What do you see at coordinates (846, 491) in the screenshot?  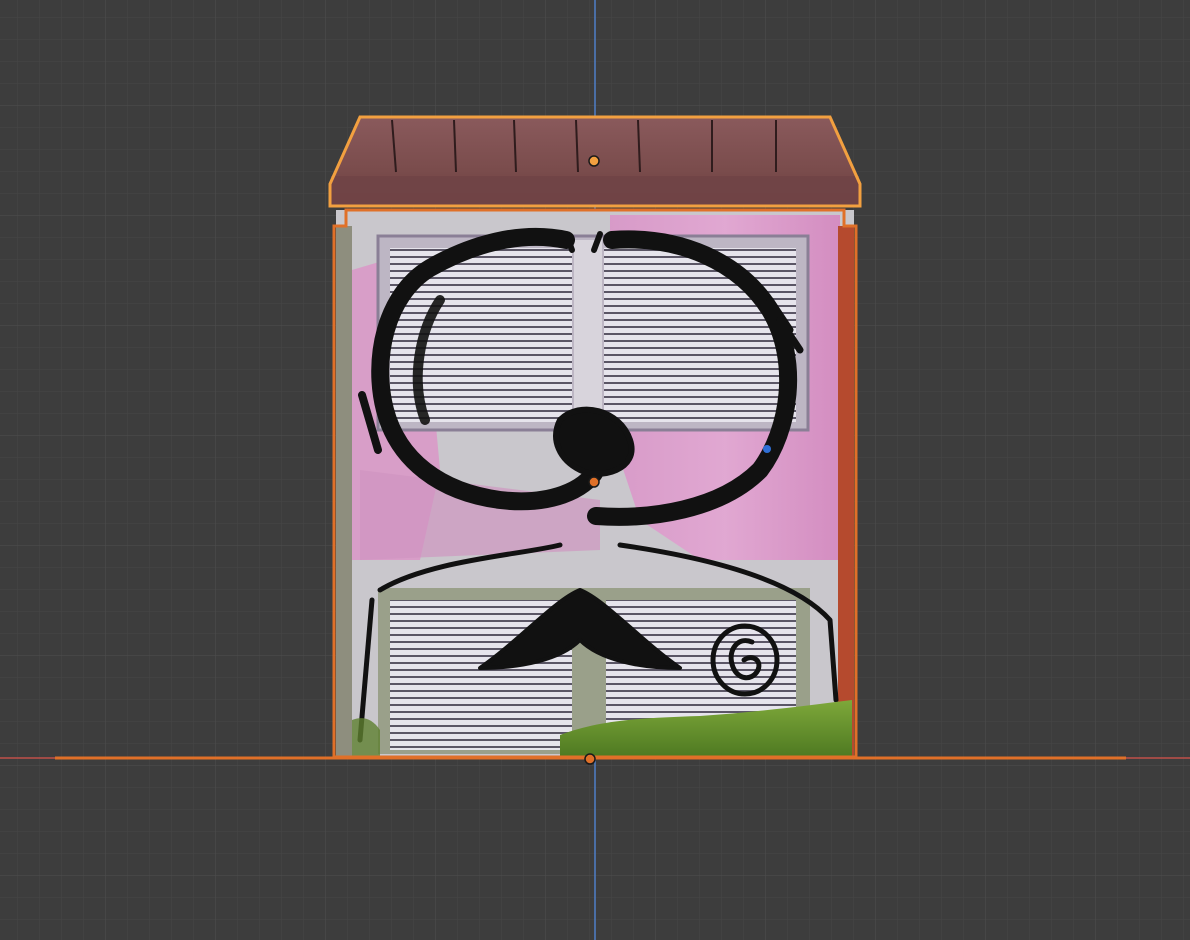 I see `wall-side-right` at bounding box center [846, 491].